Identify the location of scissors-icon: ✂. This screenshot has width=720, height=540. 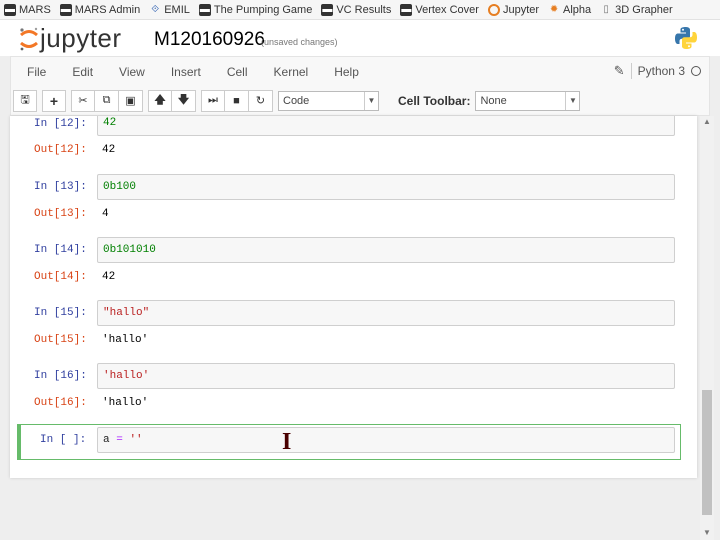
(83, 101).